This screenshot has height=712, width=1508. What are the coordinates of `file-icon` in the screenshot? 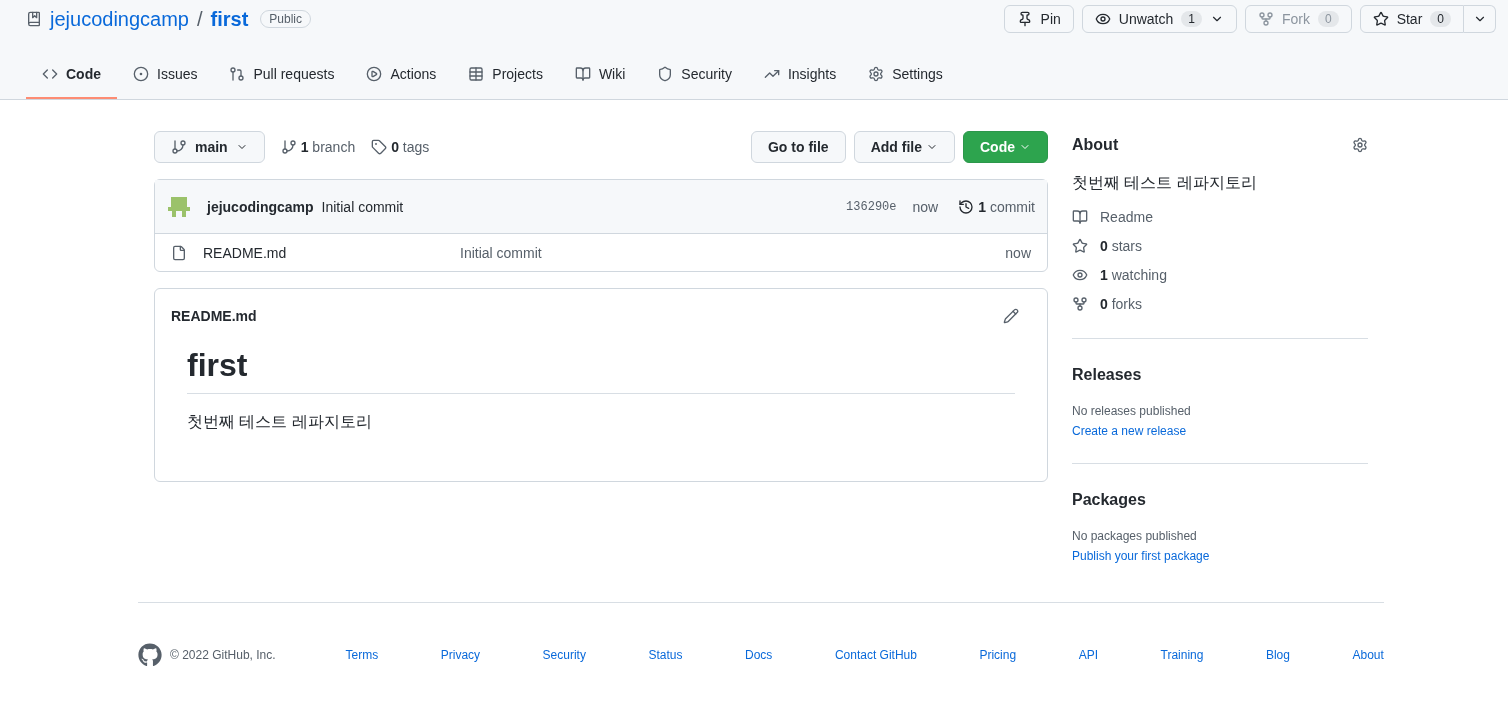 It's located at (179, 252).